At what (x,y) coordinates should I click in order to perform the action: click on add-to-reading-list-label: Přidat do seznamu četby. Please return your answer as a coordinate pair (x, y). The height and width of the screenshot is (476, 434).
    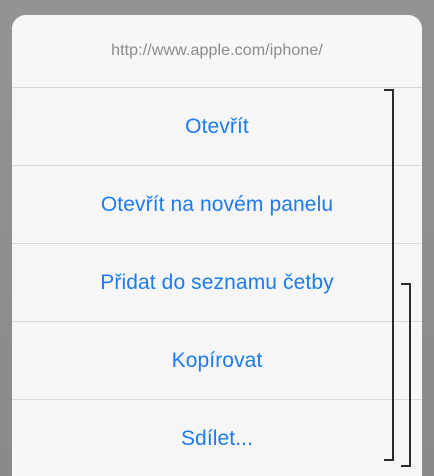
    Looking at the image, I should click on (217, 282).